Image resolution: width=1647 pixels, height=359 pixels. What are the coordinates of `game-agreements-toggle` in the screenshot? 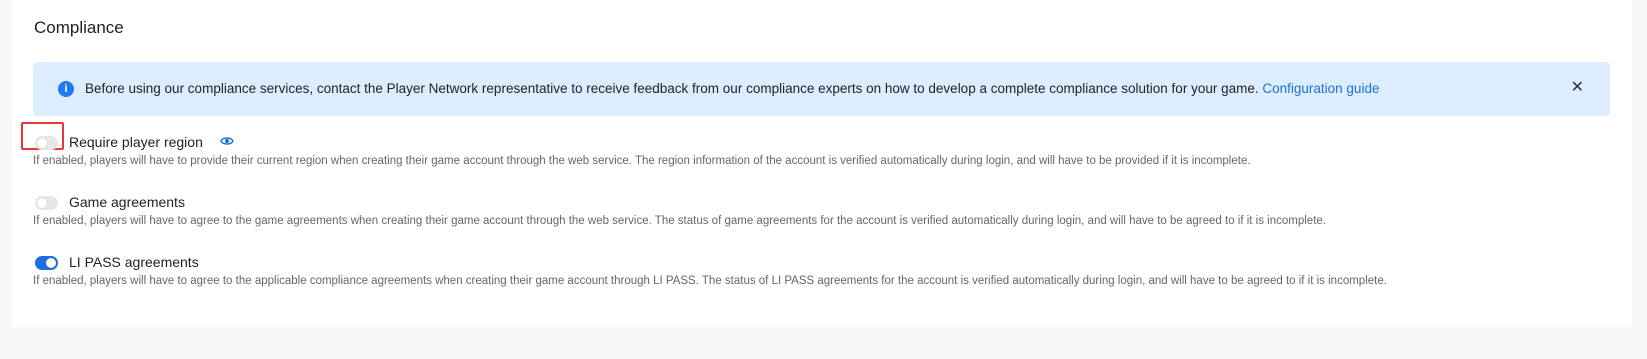 It's located at (46, 203).